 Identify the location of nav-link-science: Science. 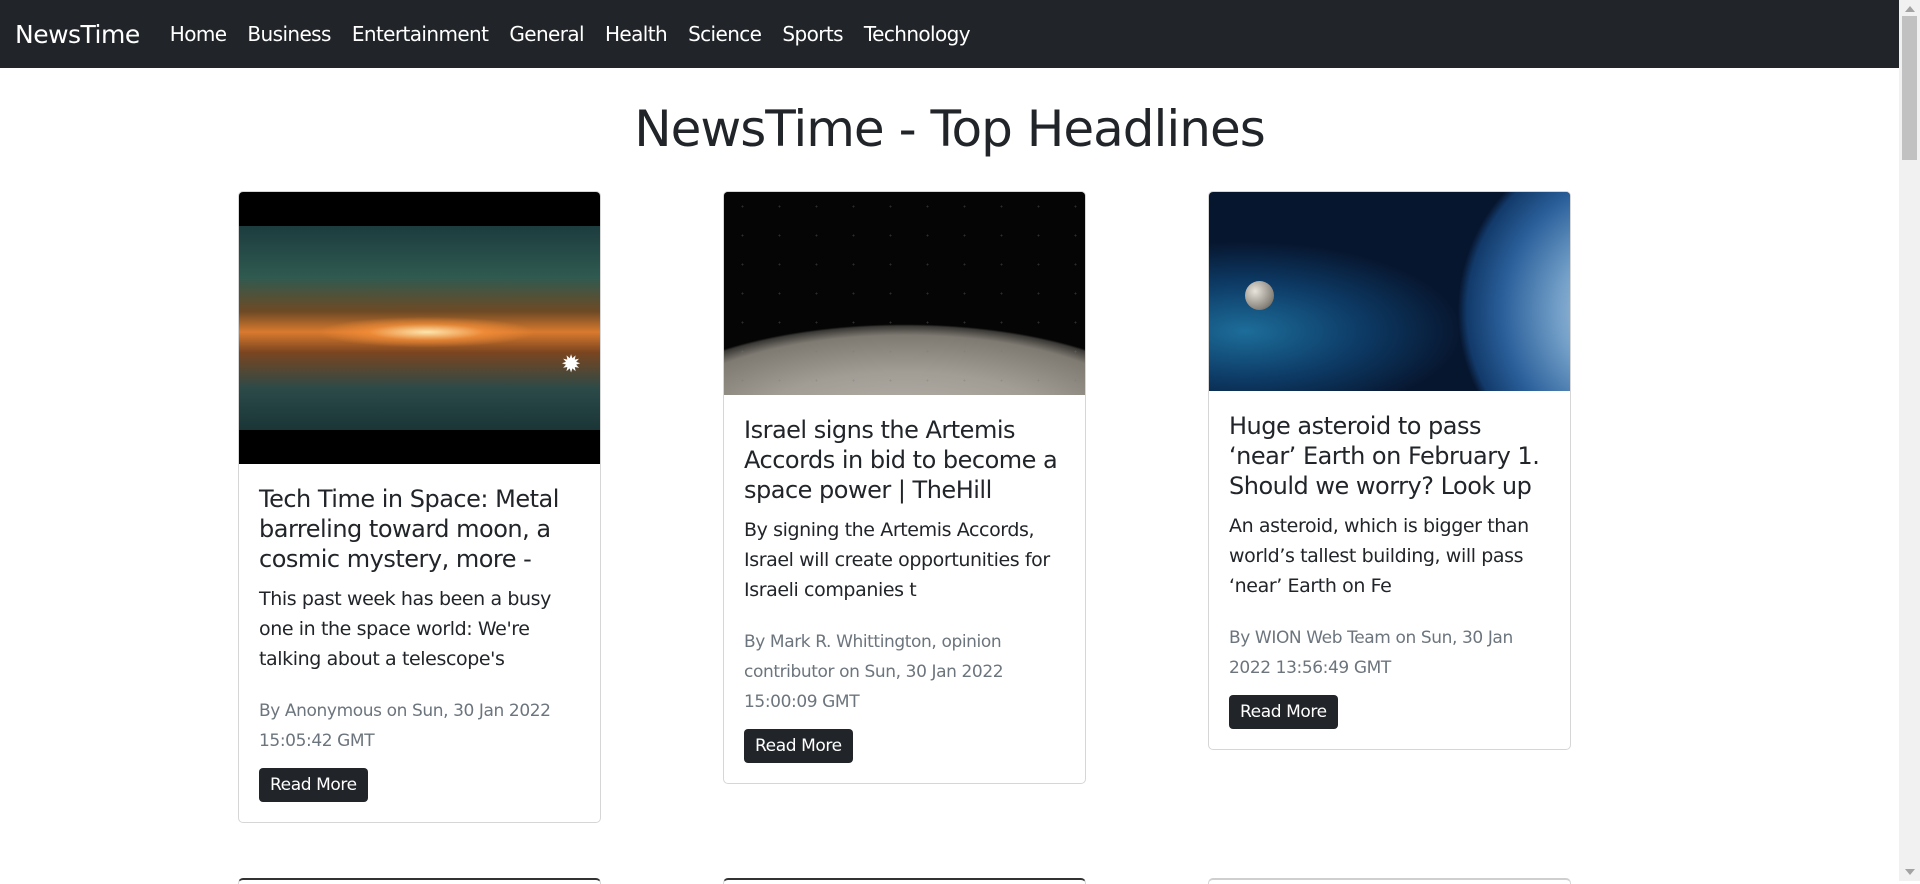
(725, 34).